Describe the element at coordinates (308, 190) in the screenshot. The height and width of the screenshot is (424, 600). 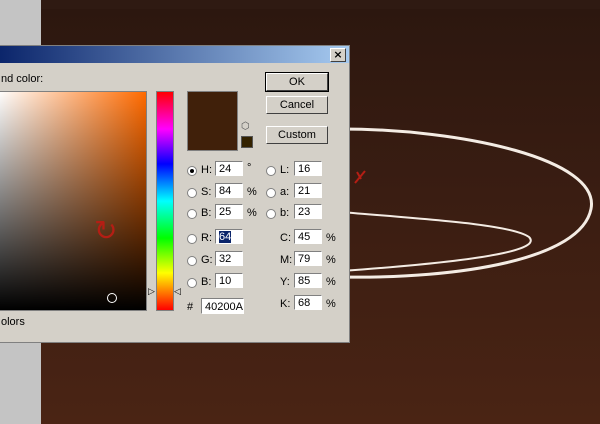
I see `a-field: 21` at that location.